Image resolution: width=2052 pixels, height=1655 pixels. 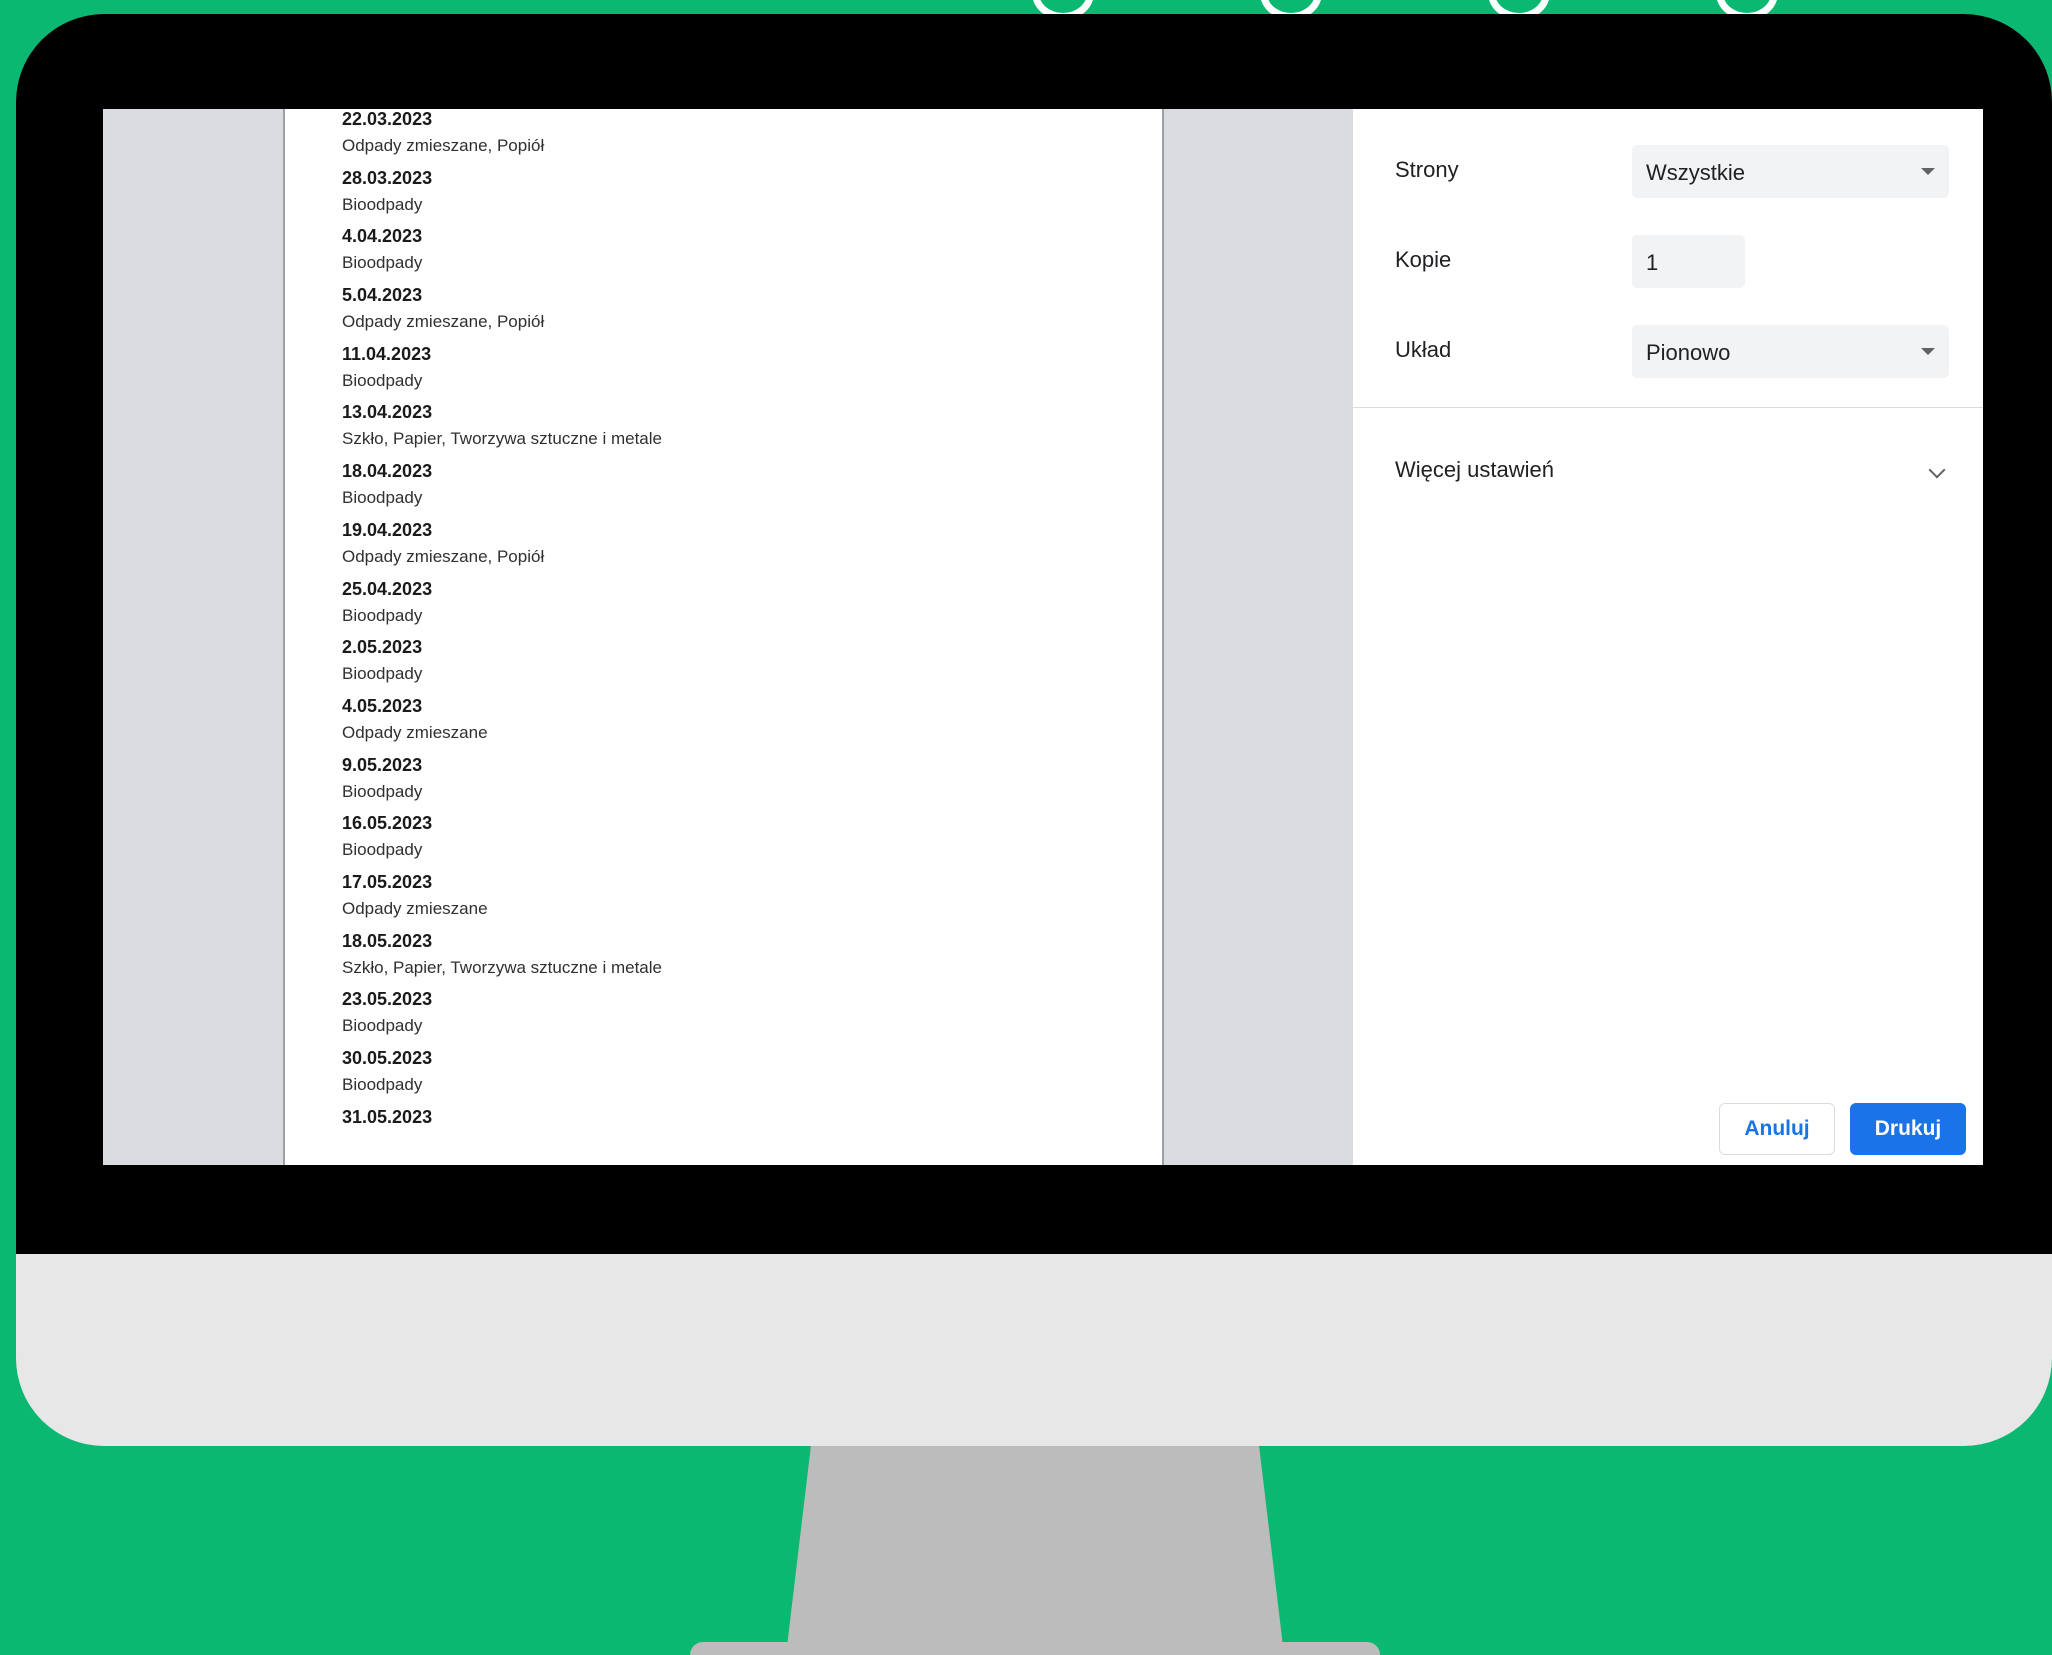 What do you see at coordinates (387, 823) in the screenshot?
I see `entry-date: 16.05.2023` at bounding box center [387, 823].